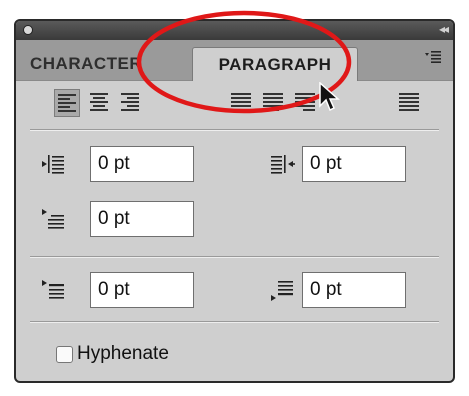 The image size is (469, 396). Describe the element at coordinates (64, 354) in the screenshot. I see `hyphenate-checkbox` at that location.